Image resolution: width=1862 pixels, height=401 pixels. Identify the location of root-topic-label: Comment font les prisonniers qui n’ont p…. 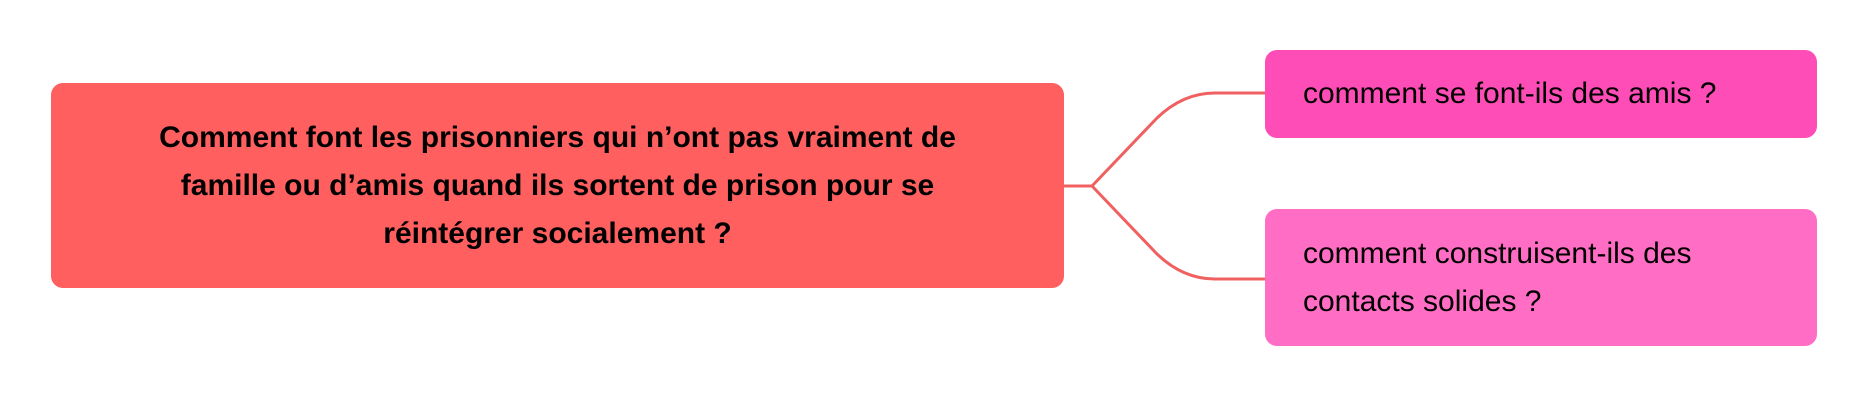
(557, 185).